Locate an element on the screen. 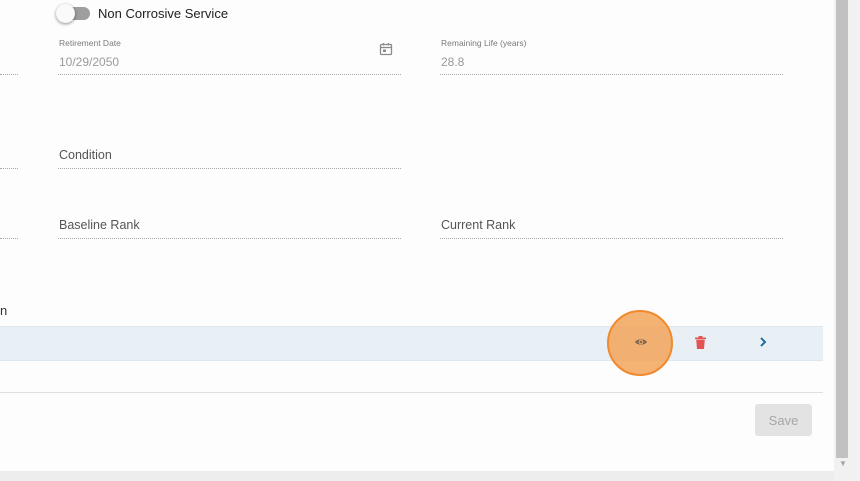  baseline-rank-field: Baseline Rank is located at coordinates (229, 224).